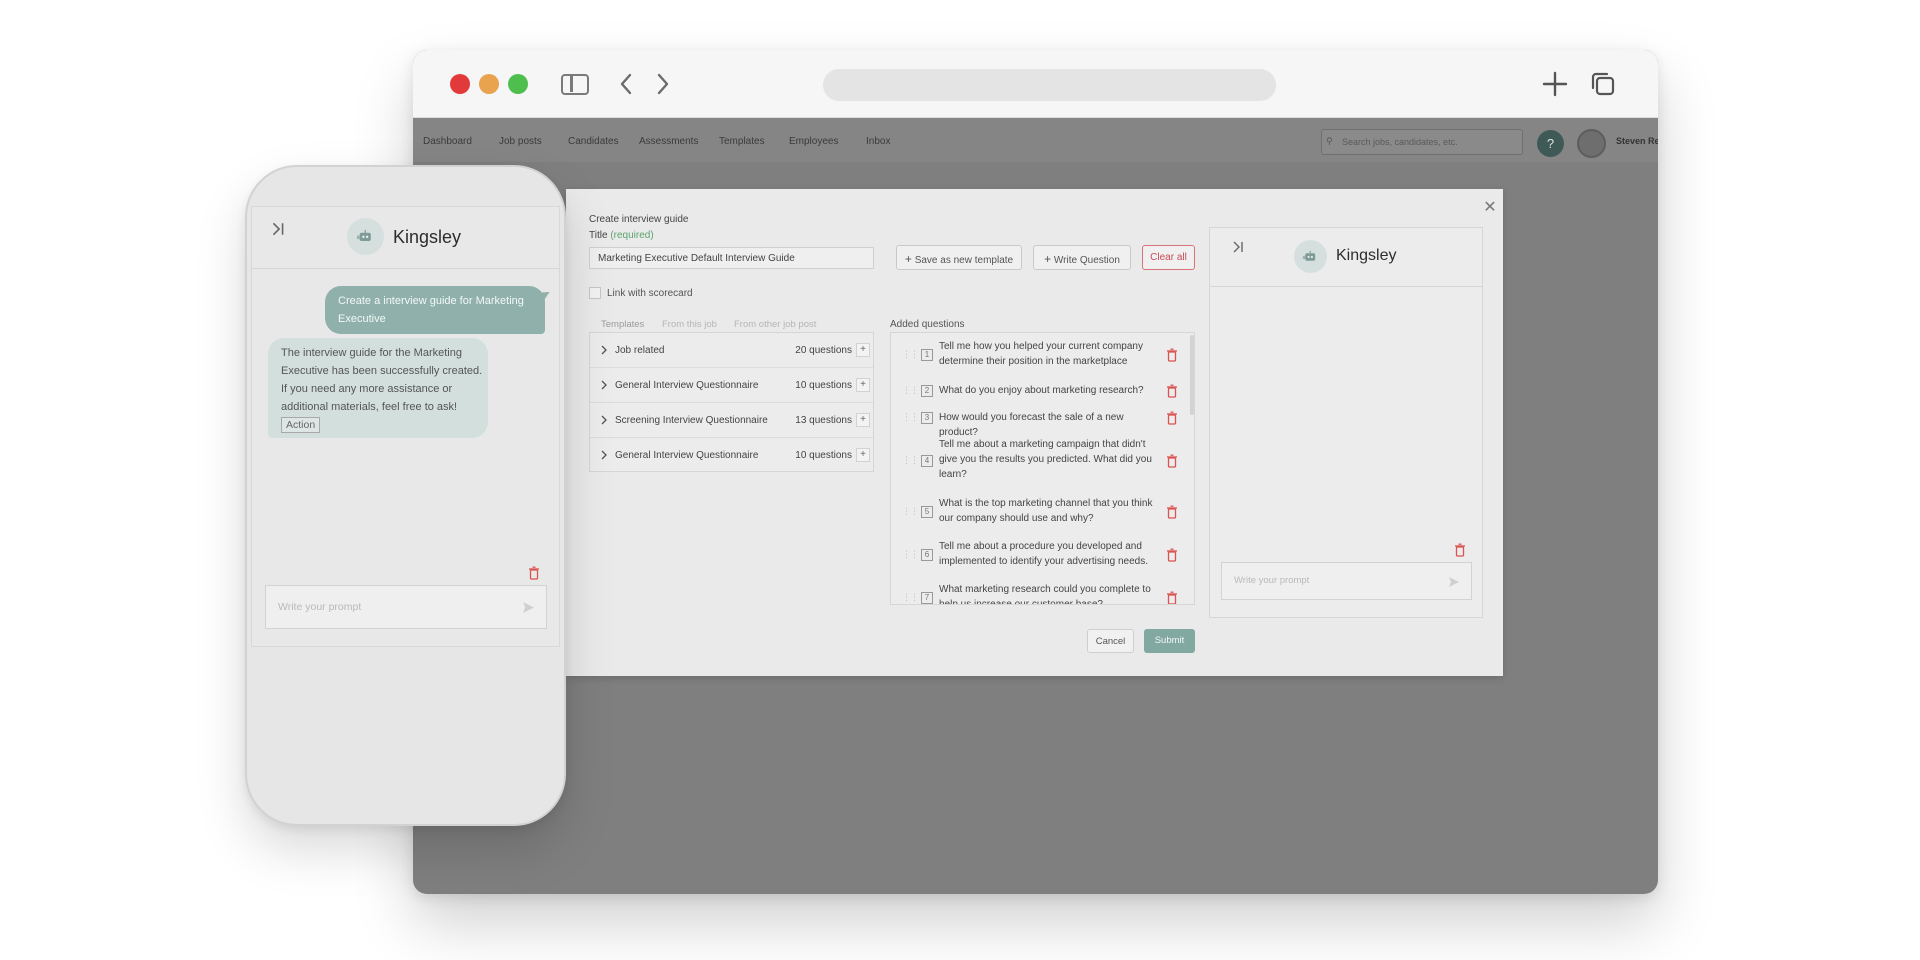  Describe the element at coordinates (1550, 143) in the screenshot. I see `help-button: ?` at that location.